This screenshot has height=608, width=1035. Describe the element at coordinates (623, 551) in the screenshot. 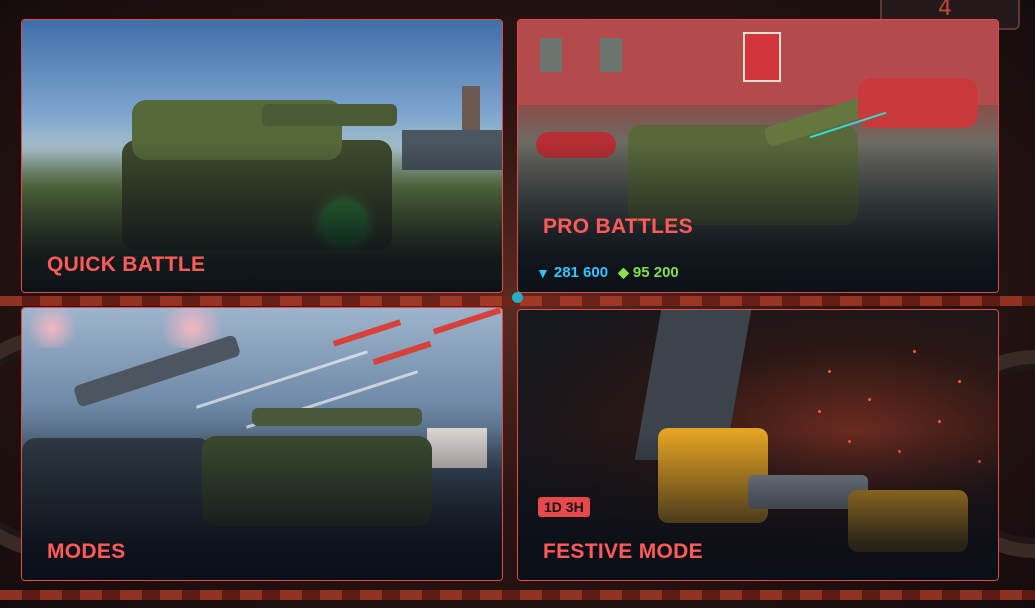

I see `festive-mode-title: FESTIVE MODE` at that location.